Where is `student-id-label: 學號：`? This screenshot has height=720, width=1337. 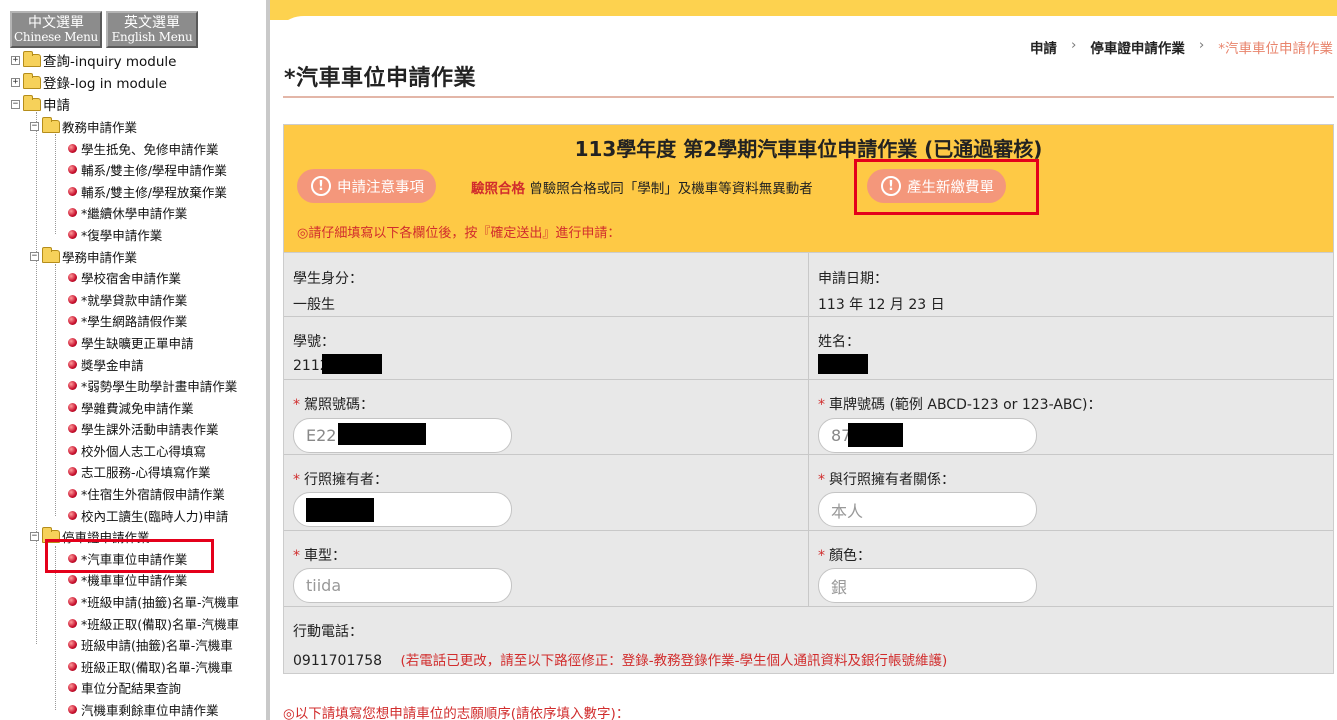
student-id-label: 學號： is located at coordinates (314, 342).